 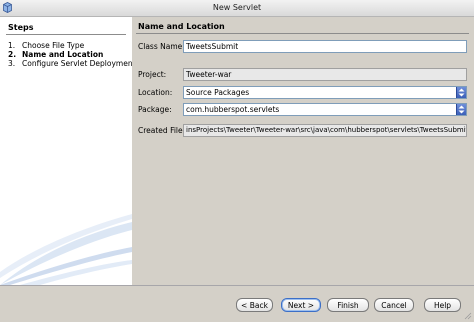 I want to click on panel-divider, so click(x=302, y=33).